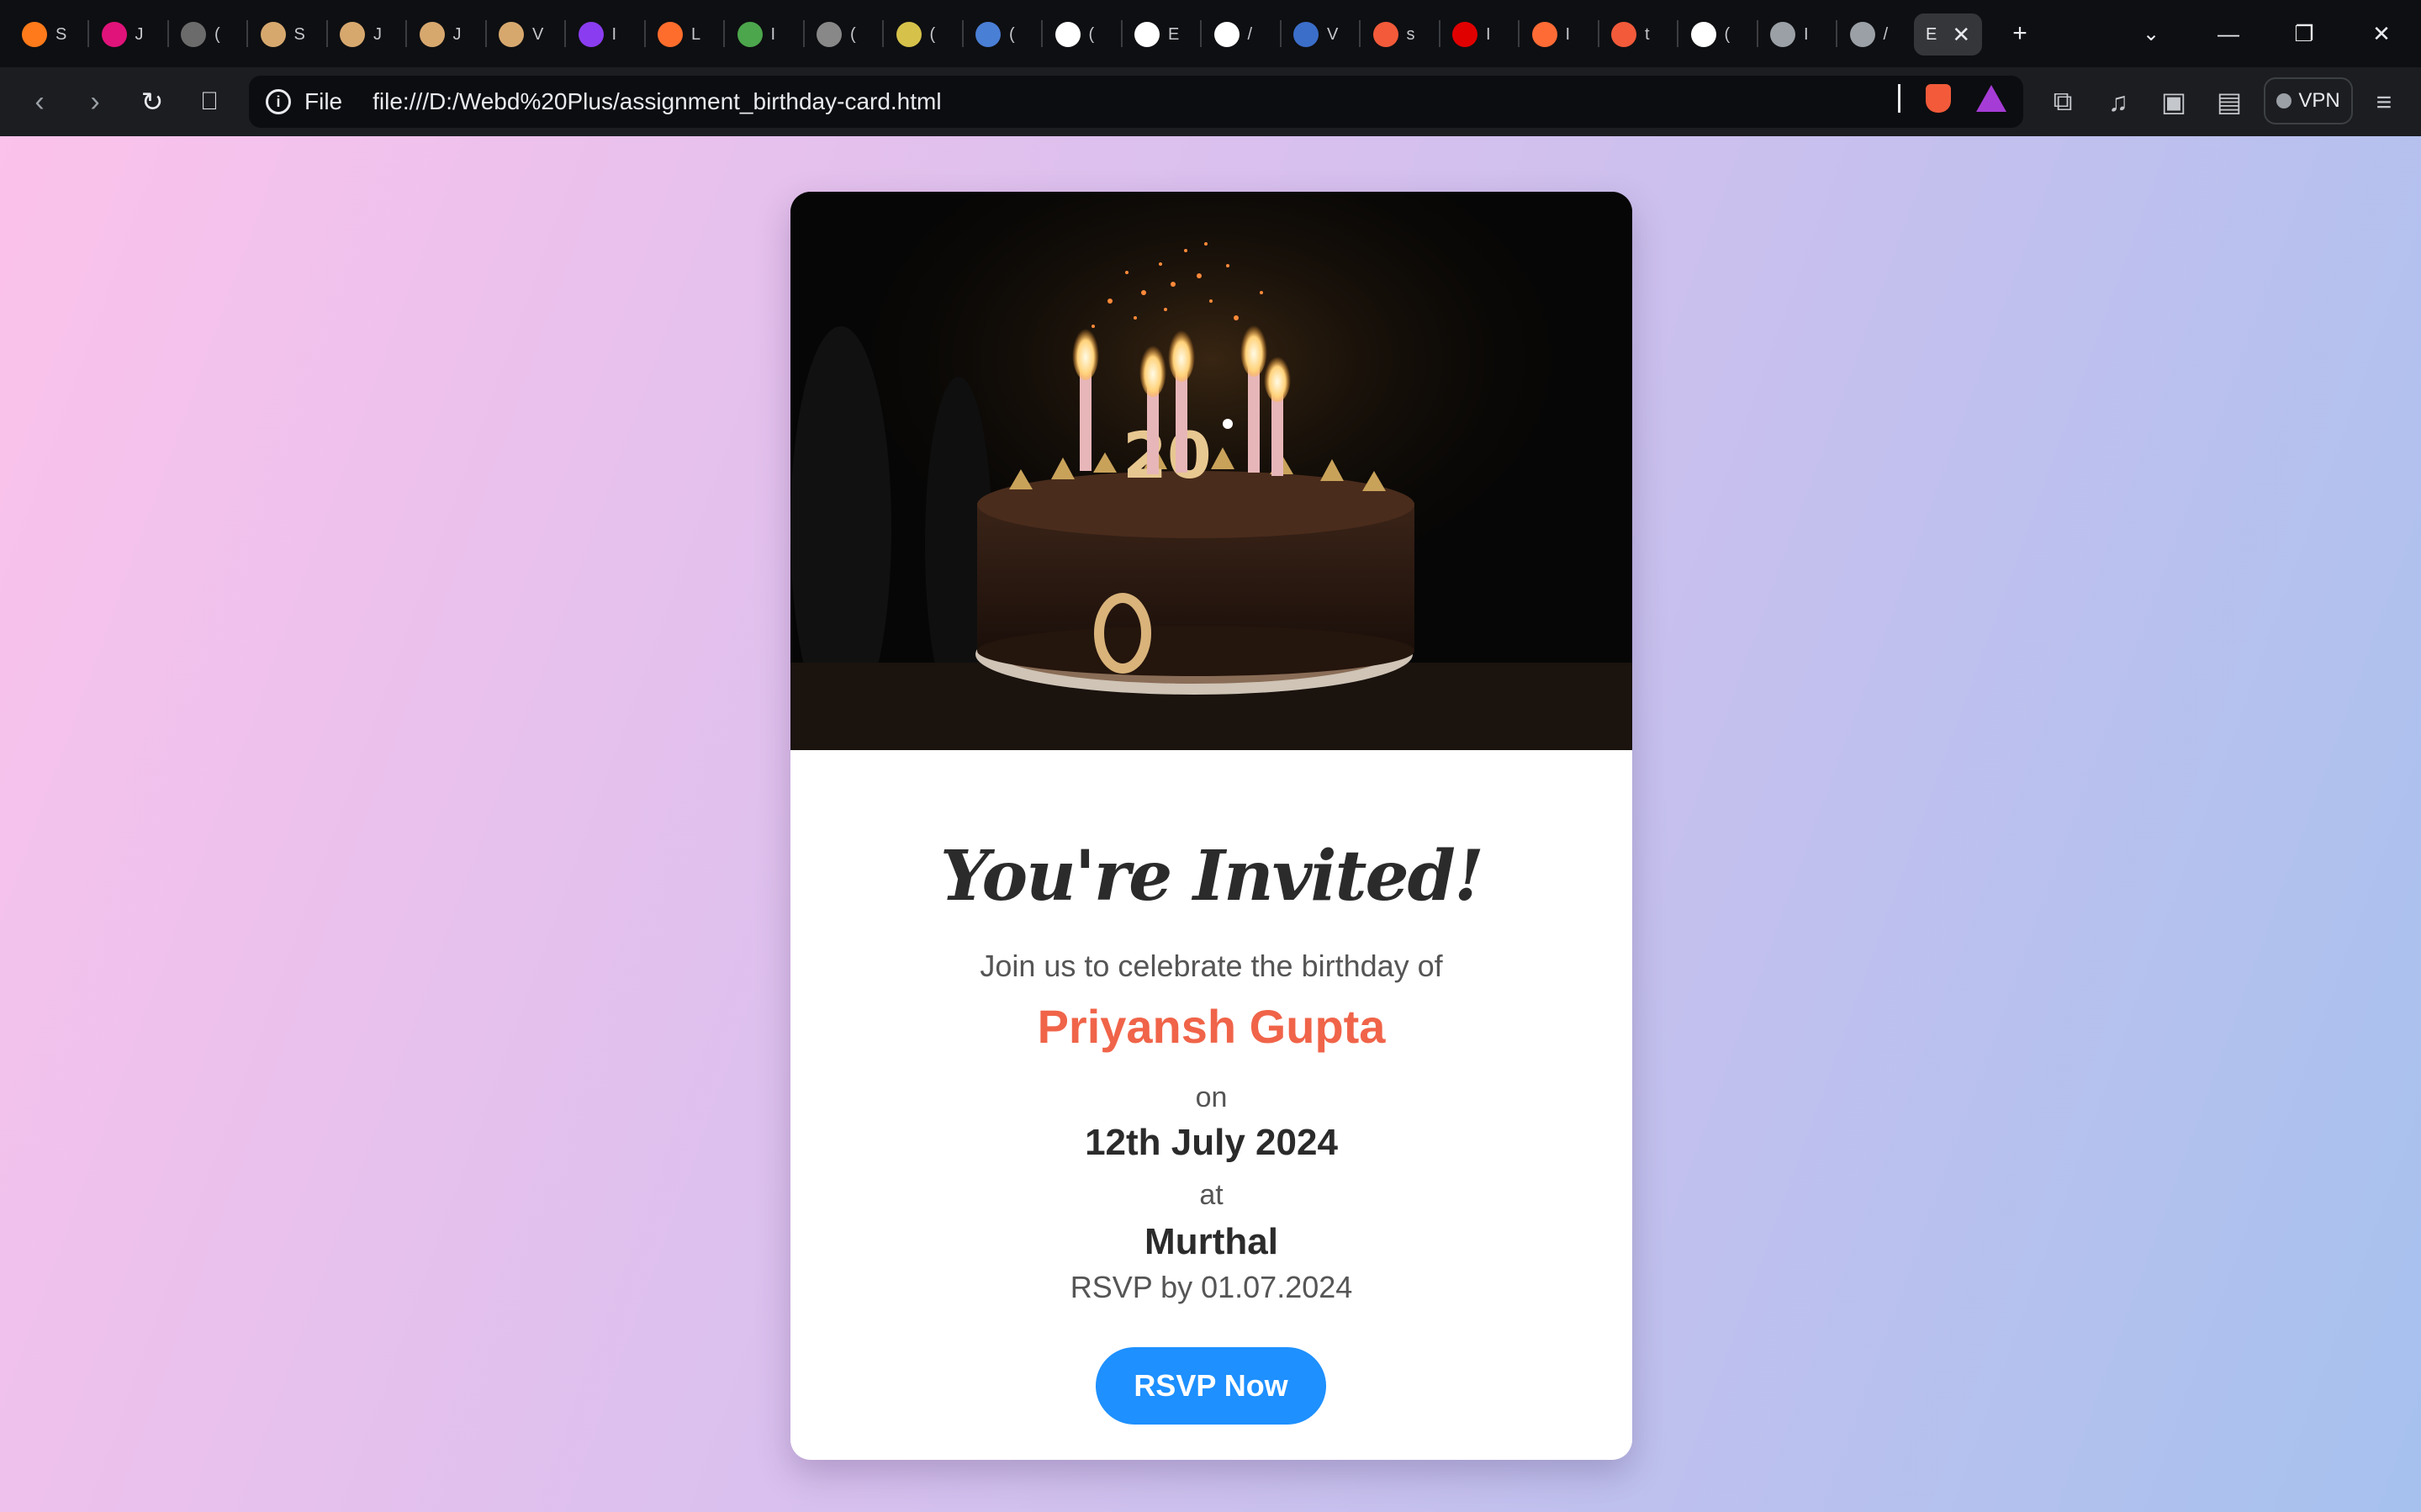 This screenshot has height=1512, width=2421. What do you see at coordinates (679, 34) in the screenshot?
I see `tab-item: L` at bounding box center [679, 34].